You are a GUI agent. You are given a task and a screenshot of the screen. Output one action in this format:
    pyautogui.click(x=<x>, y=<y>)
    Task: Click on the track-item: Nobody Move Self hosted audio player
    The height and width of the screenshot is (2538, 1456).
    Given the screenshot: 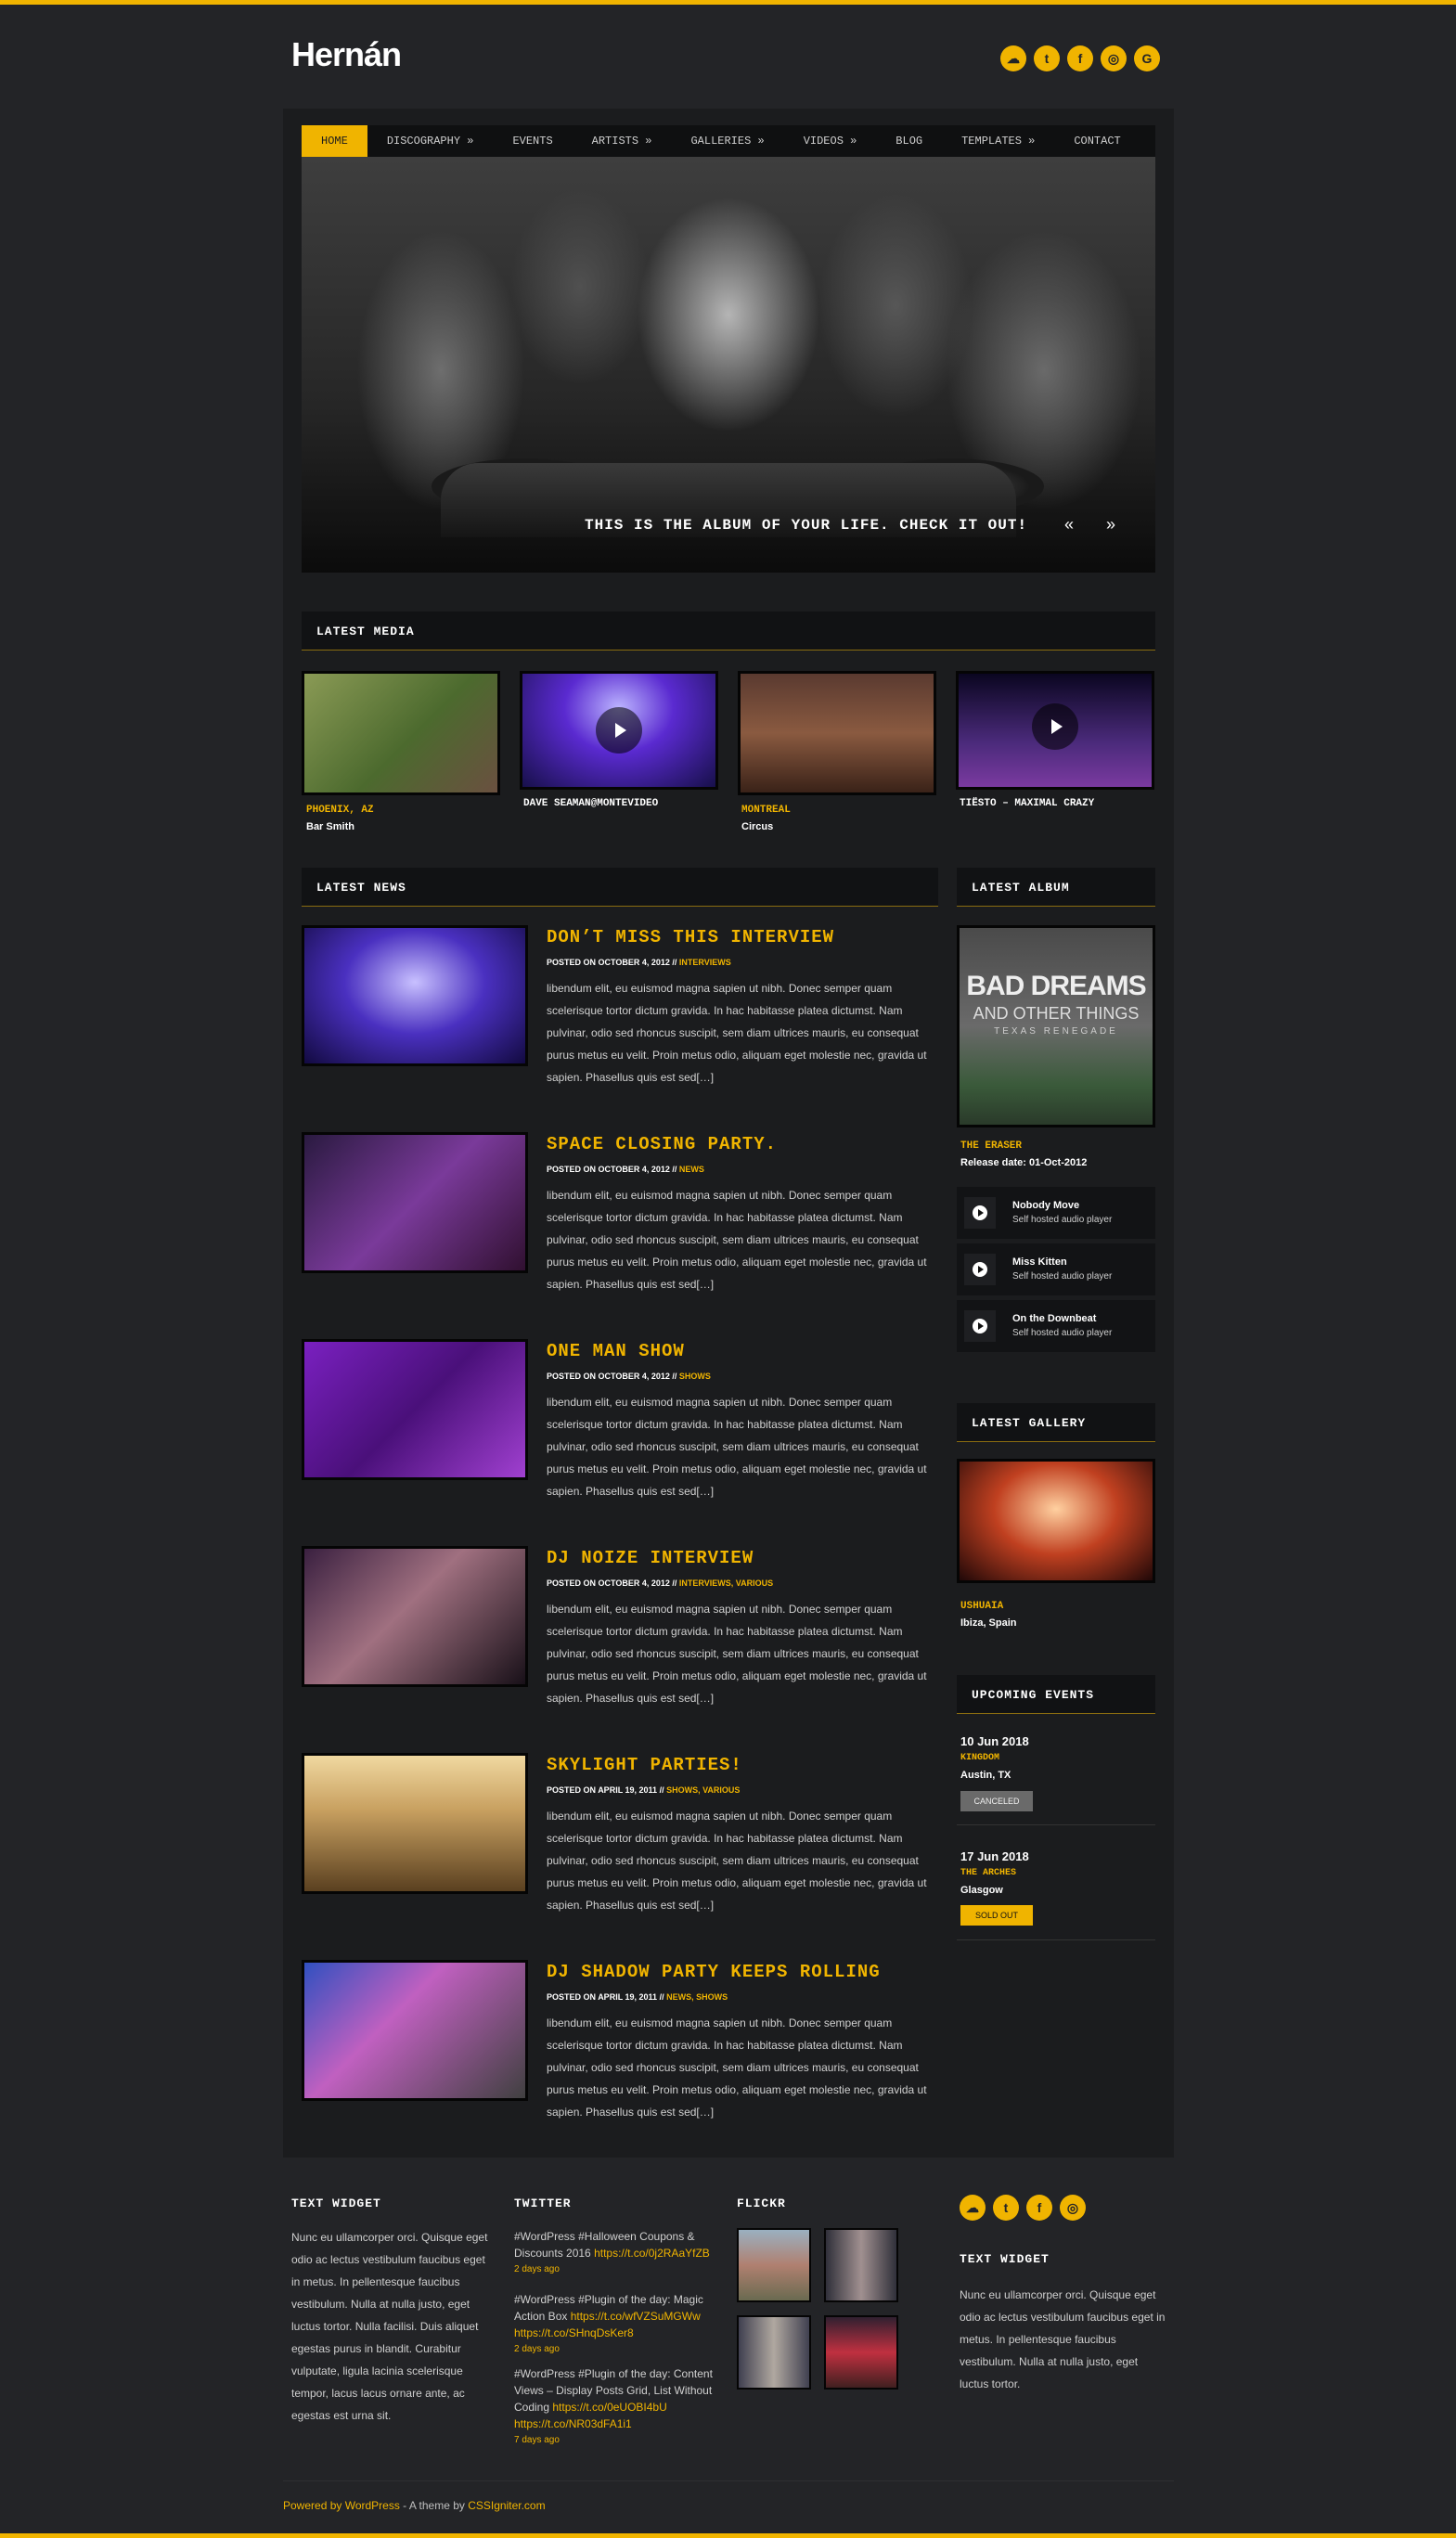 What is the action you would take?
    pyautogui.click(x=1056, y=1213)
    